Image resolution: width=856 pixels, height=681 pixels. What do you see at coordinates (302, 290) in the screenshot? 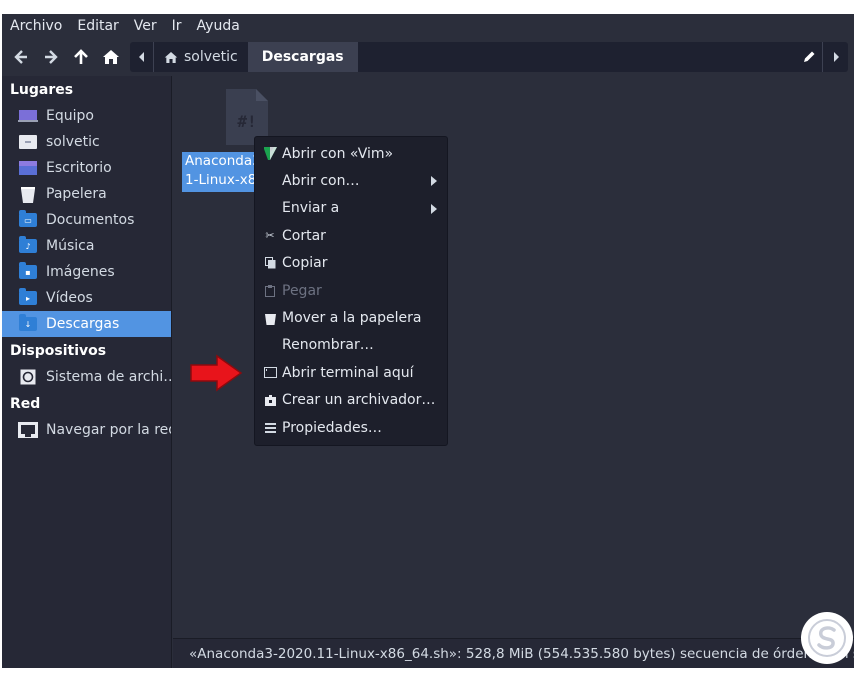
I see `menu-item-label: Pegar` at bounding box center [302, 290].